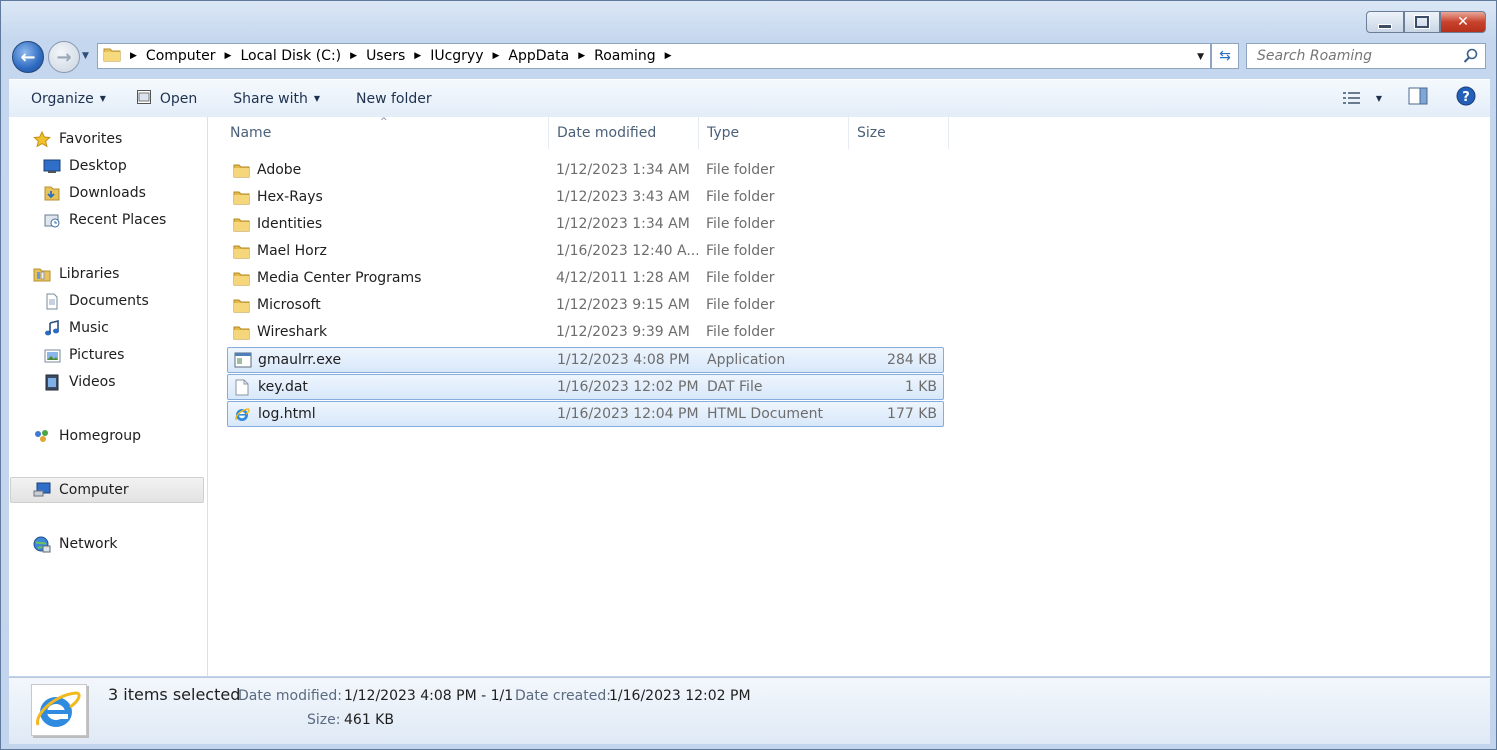  Describe the element at coordinates (76, 274) in the screenshot. I see `nav-libraries: Libraries` at that location.